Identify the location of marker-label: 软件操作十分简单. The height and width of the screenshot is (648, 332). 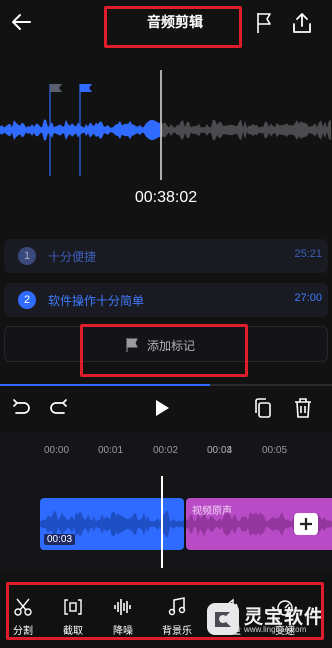
(96, 301).